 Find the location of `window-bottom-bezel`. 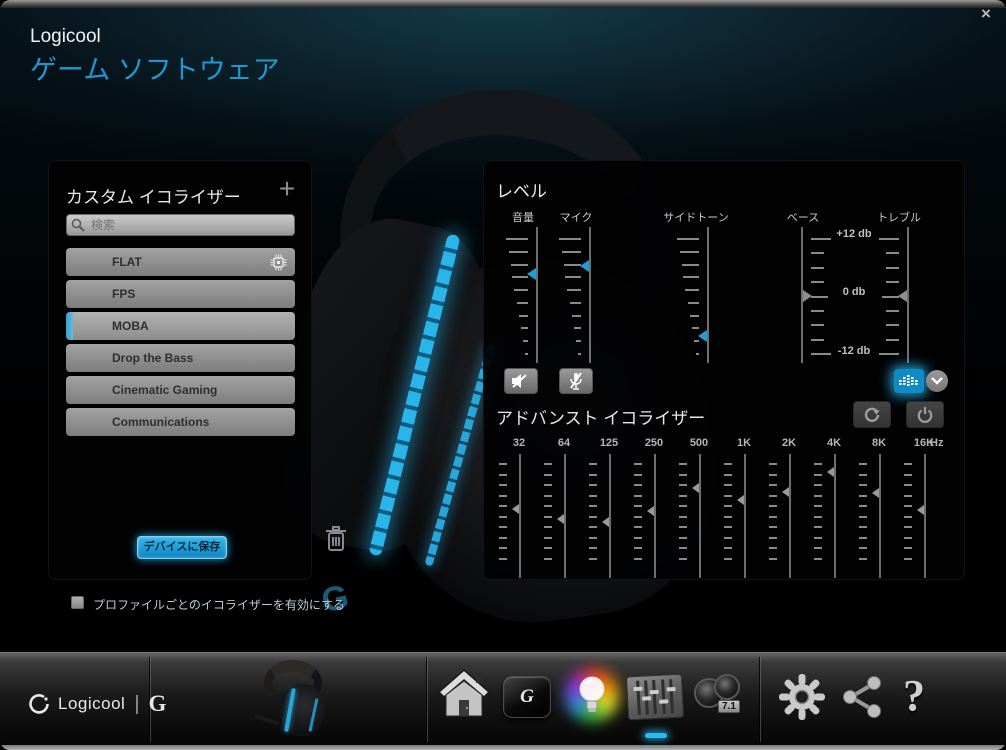

window-bottom-bezel is located at coordinates (503, 747).